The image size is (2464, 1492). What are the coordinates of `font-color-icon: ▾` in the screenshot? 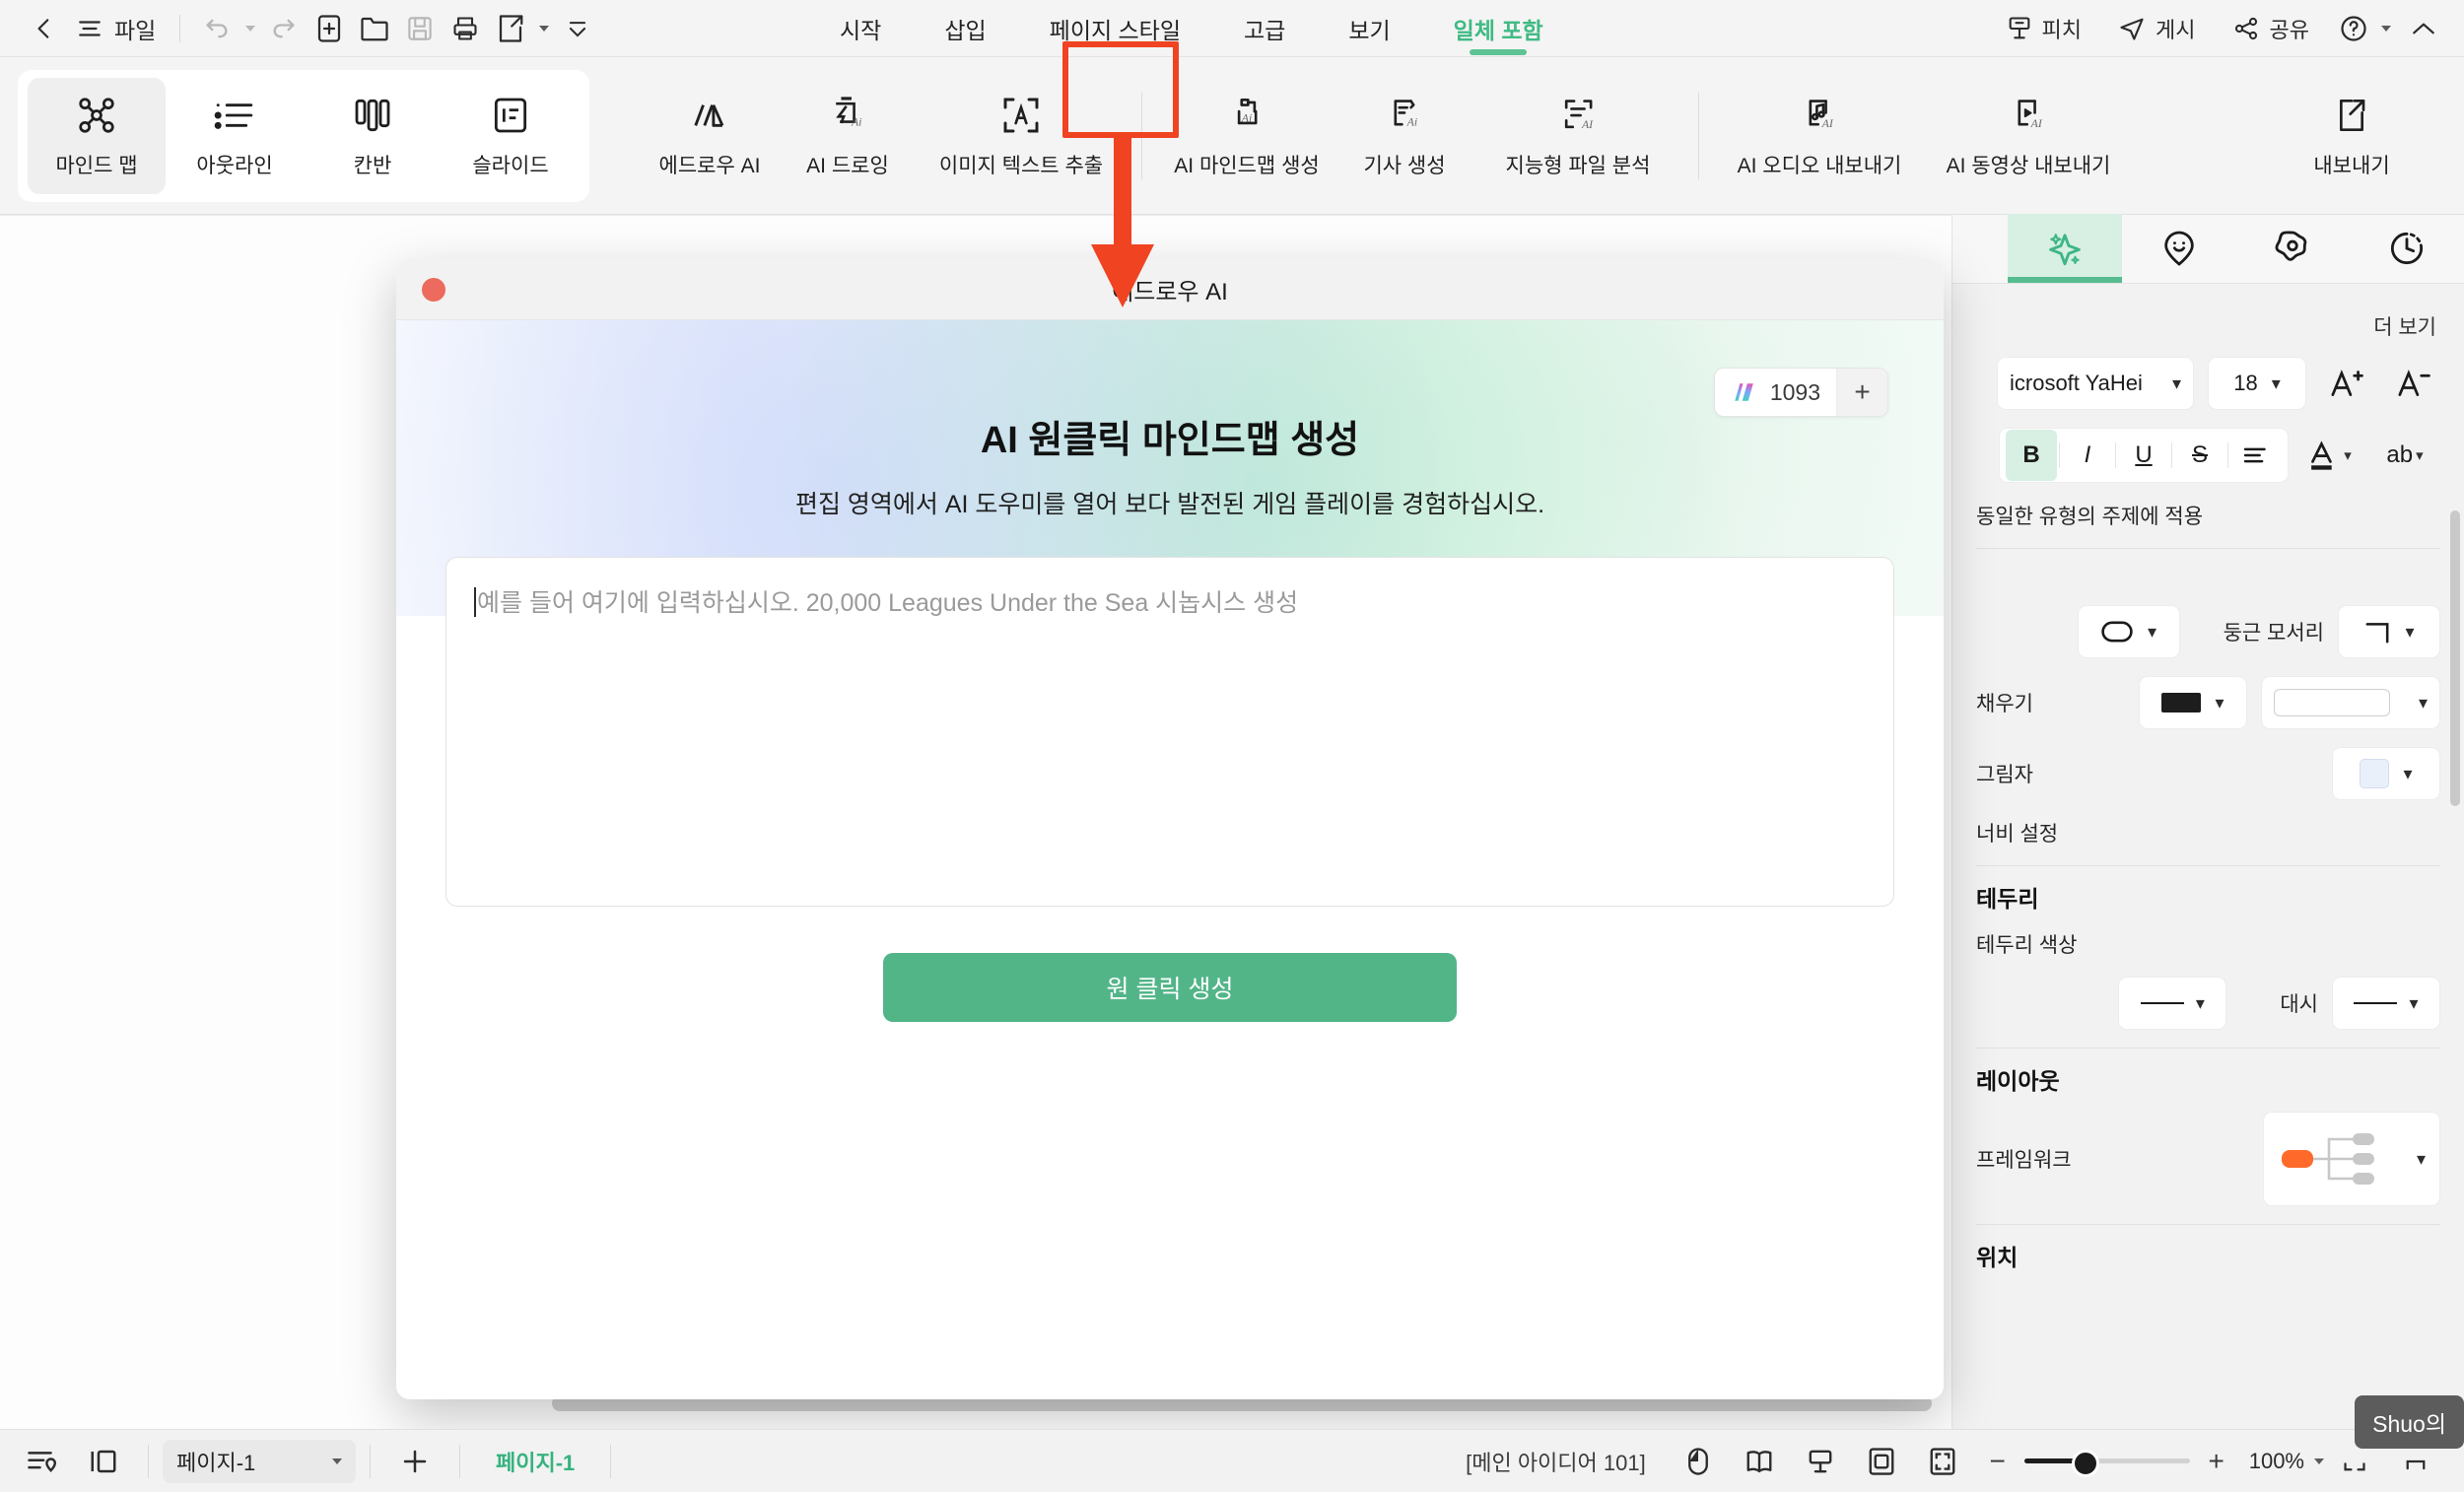 It's located at (2329, 455).